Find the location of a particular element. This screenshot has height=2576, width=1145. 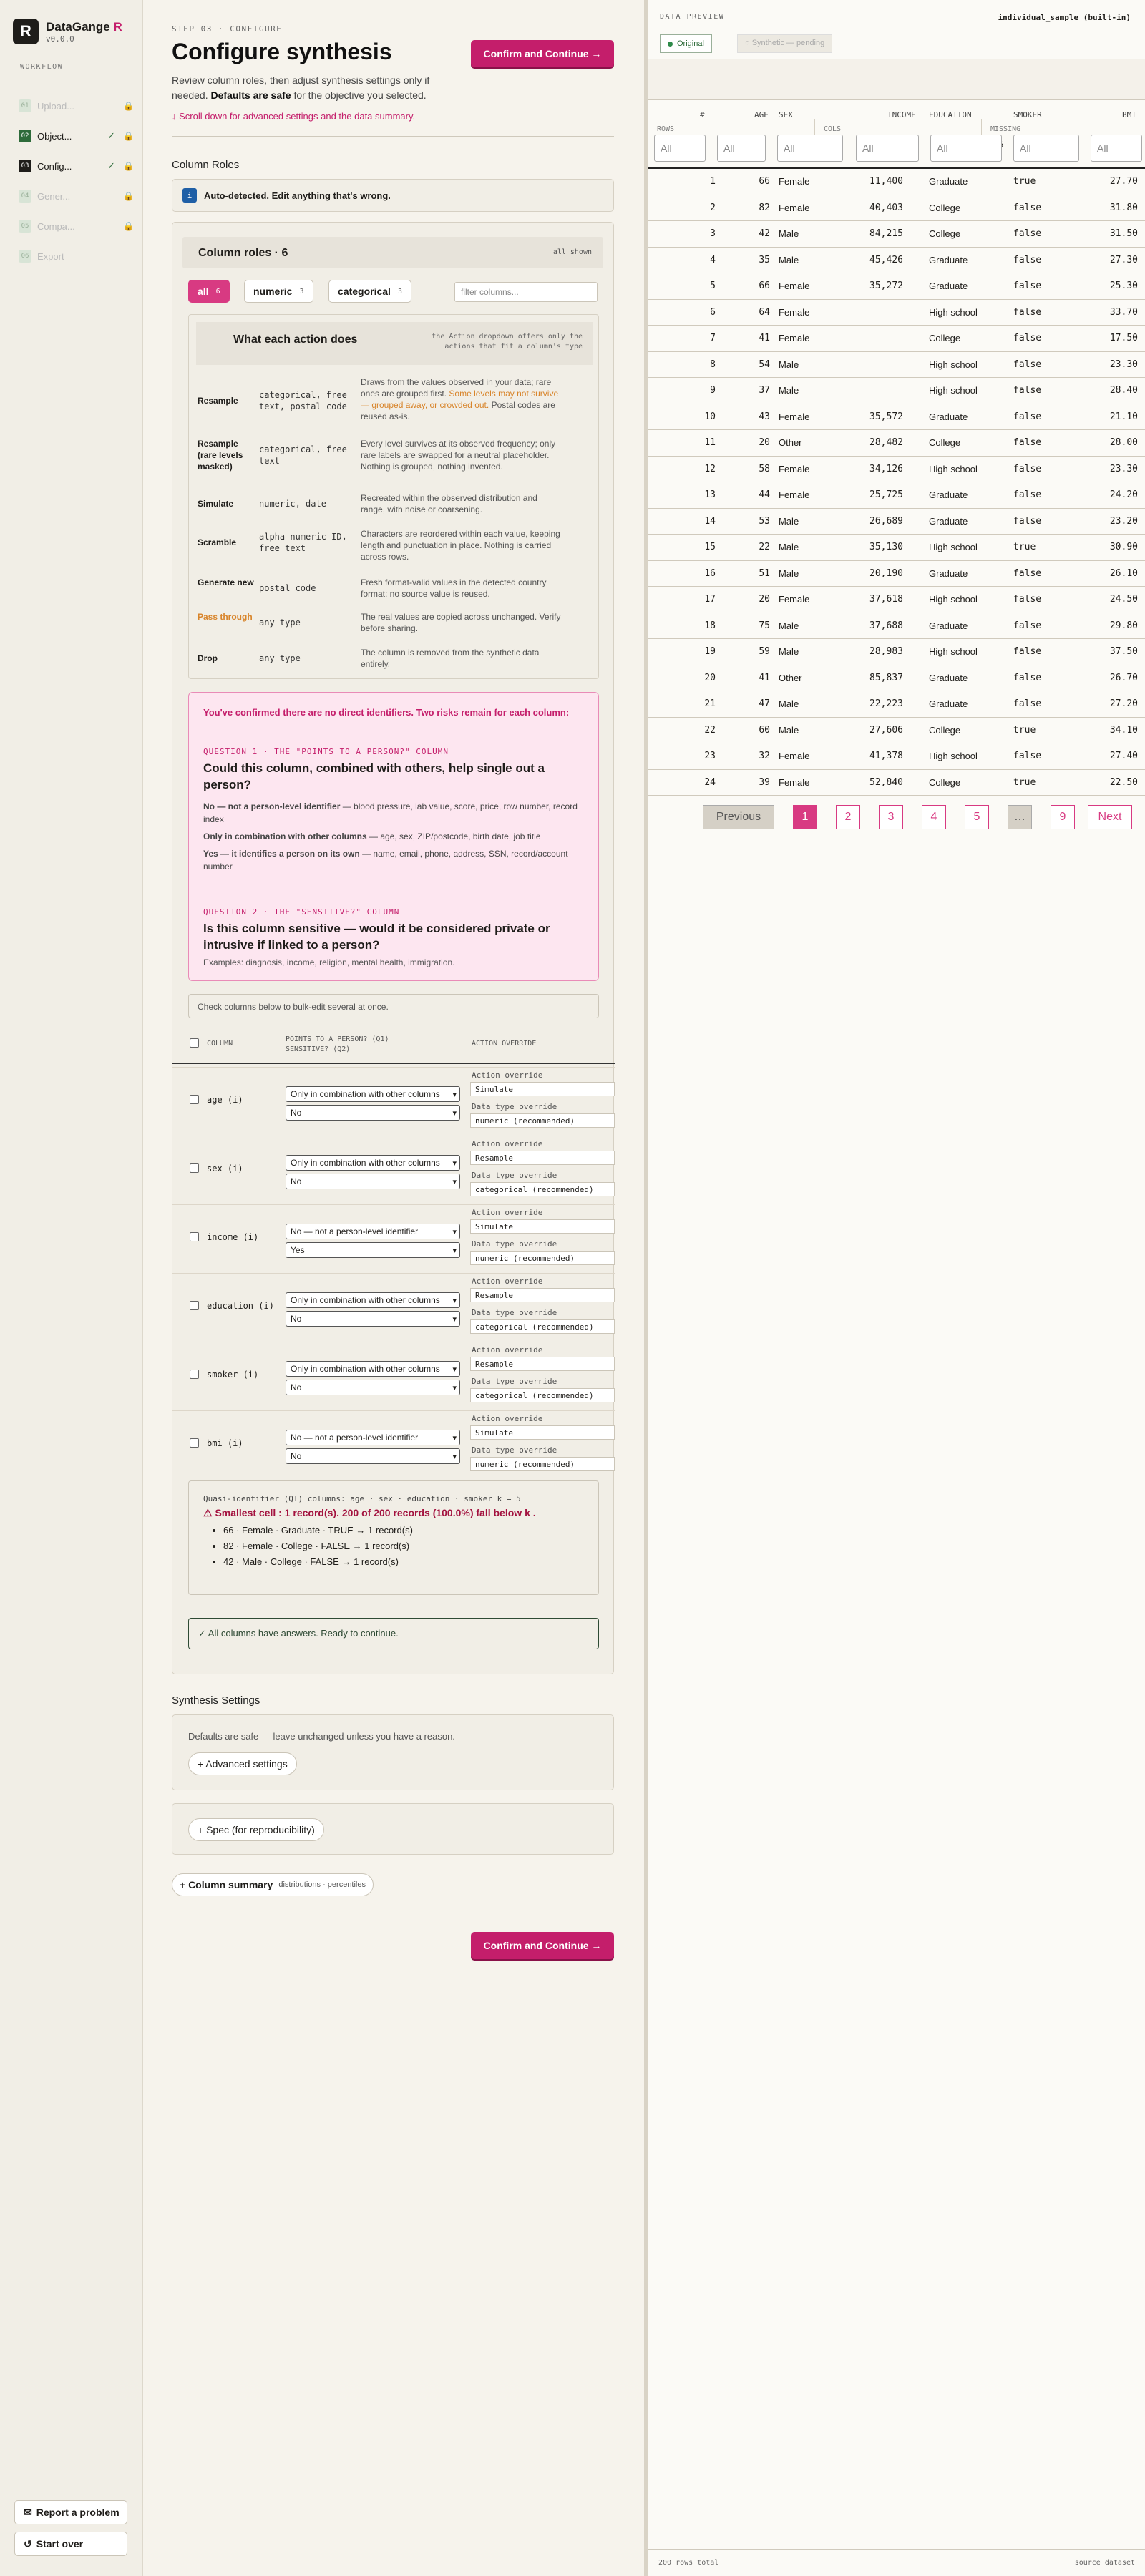

table-row: 17 20 Female 37,618 High school false 24.50 is located at coordinates (896, 600).